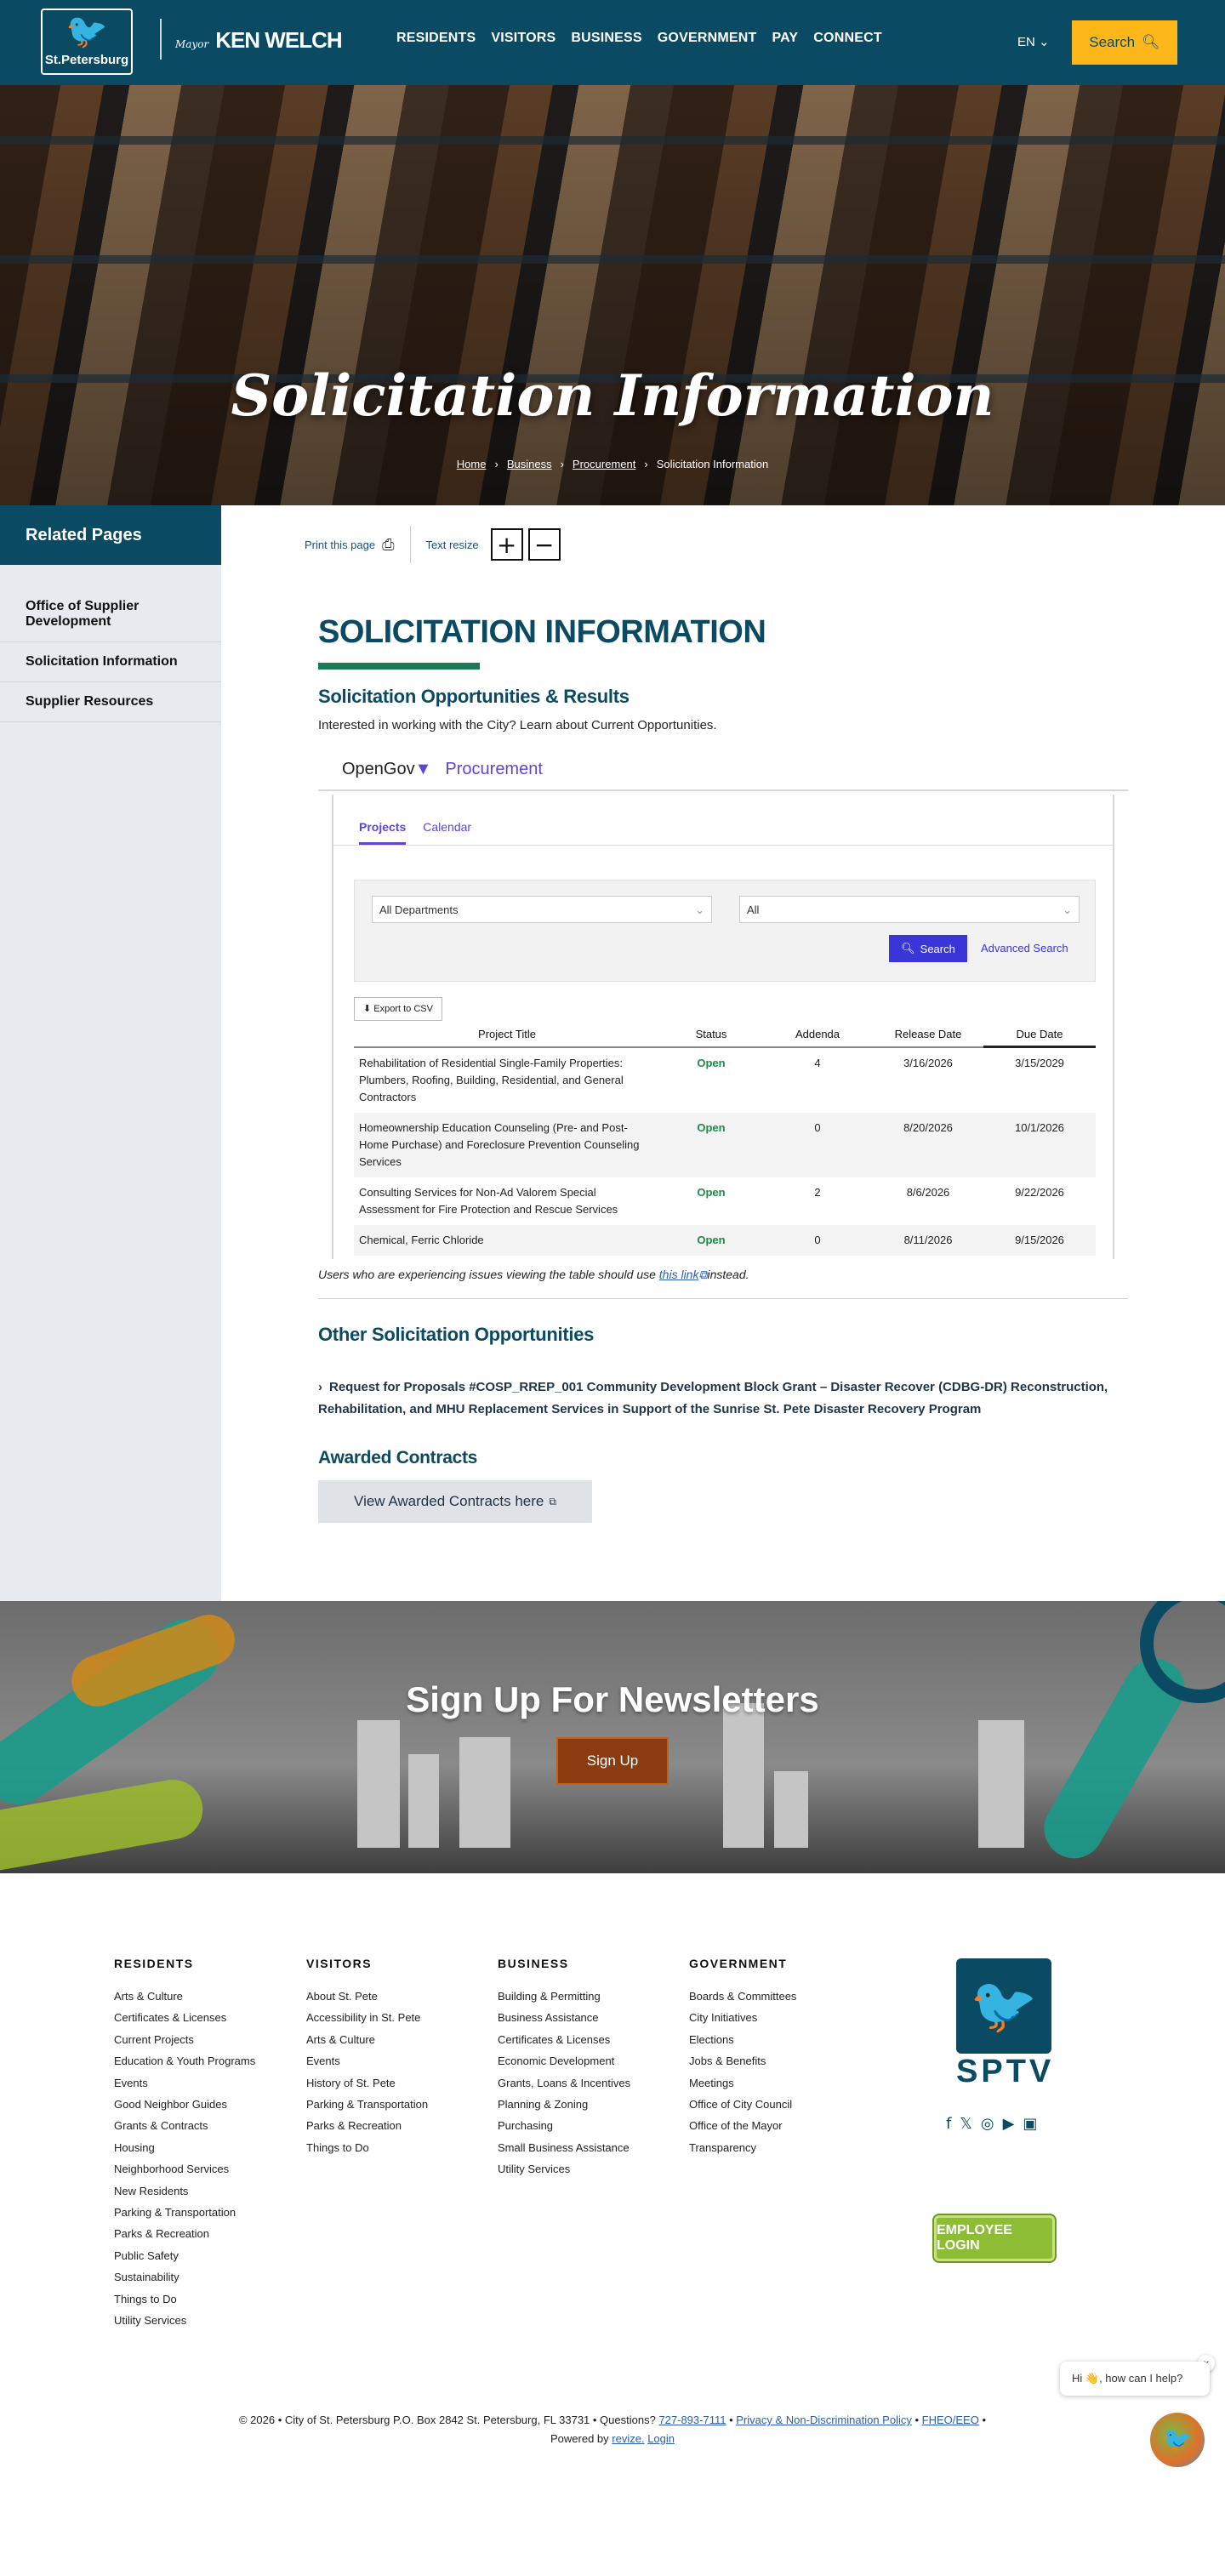 The height and width of the screenshot is (2576, 1225). What do you see at coordinates (507, 1240) in the screenshot?
I see `project-title: Chemical, Ferric Chloride` at bounding box center [507, 1240].